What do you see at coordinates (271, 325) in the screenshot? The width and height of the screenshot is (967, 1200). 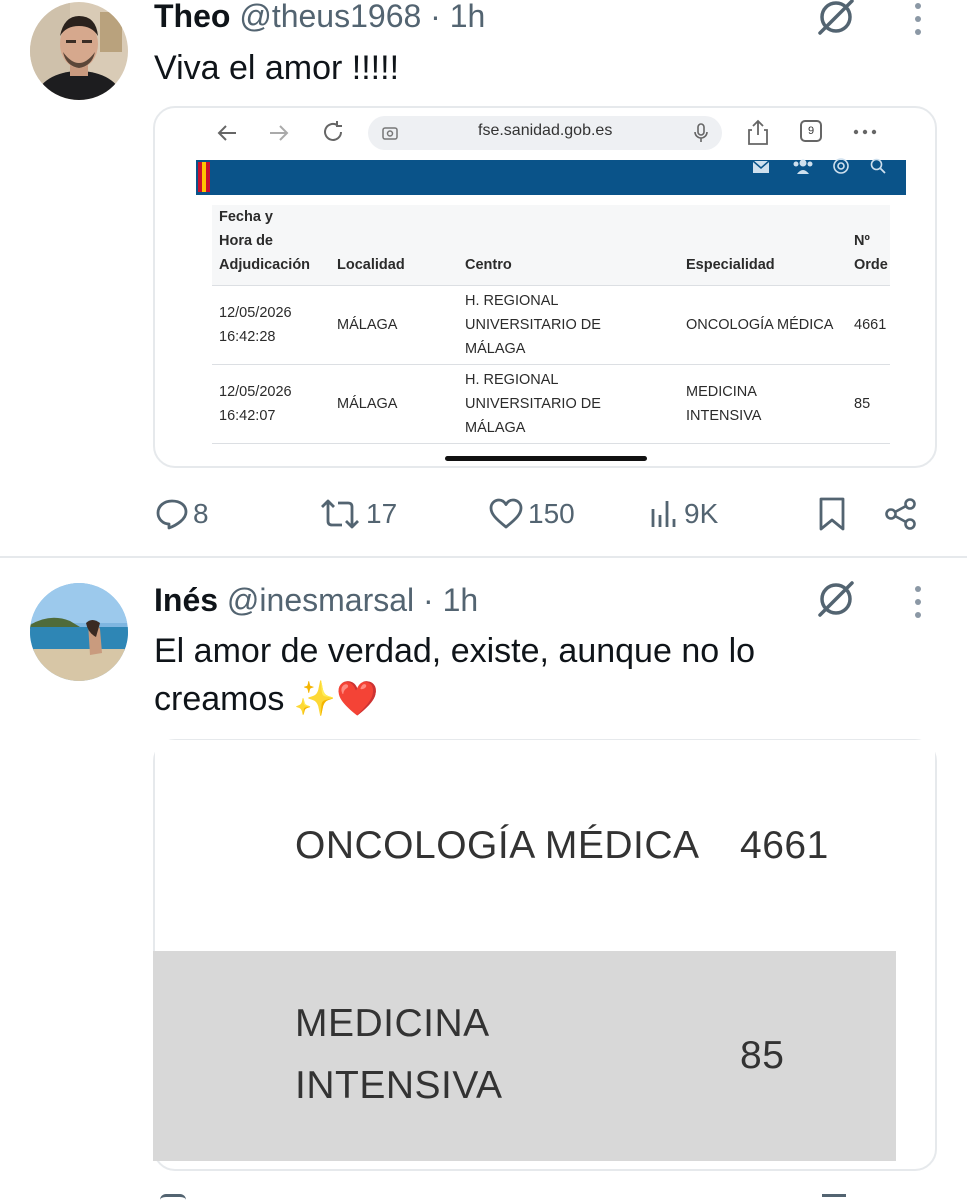 I see `cell-fecha: 12/05/2026 16:42:28` at bounding box center [271, 325].